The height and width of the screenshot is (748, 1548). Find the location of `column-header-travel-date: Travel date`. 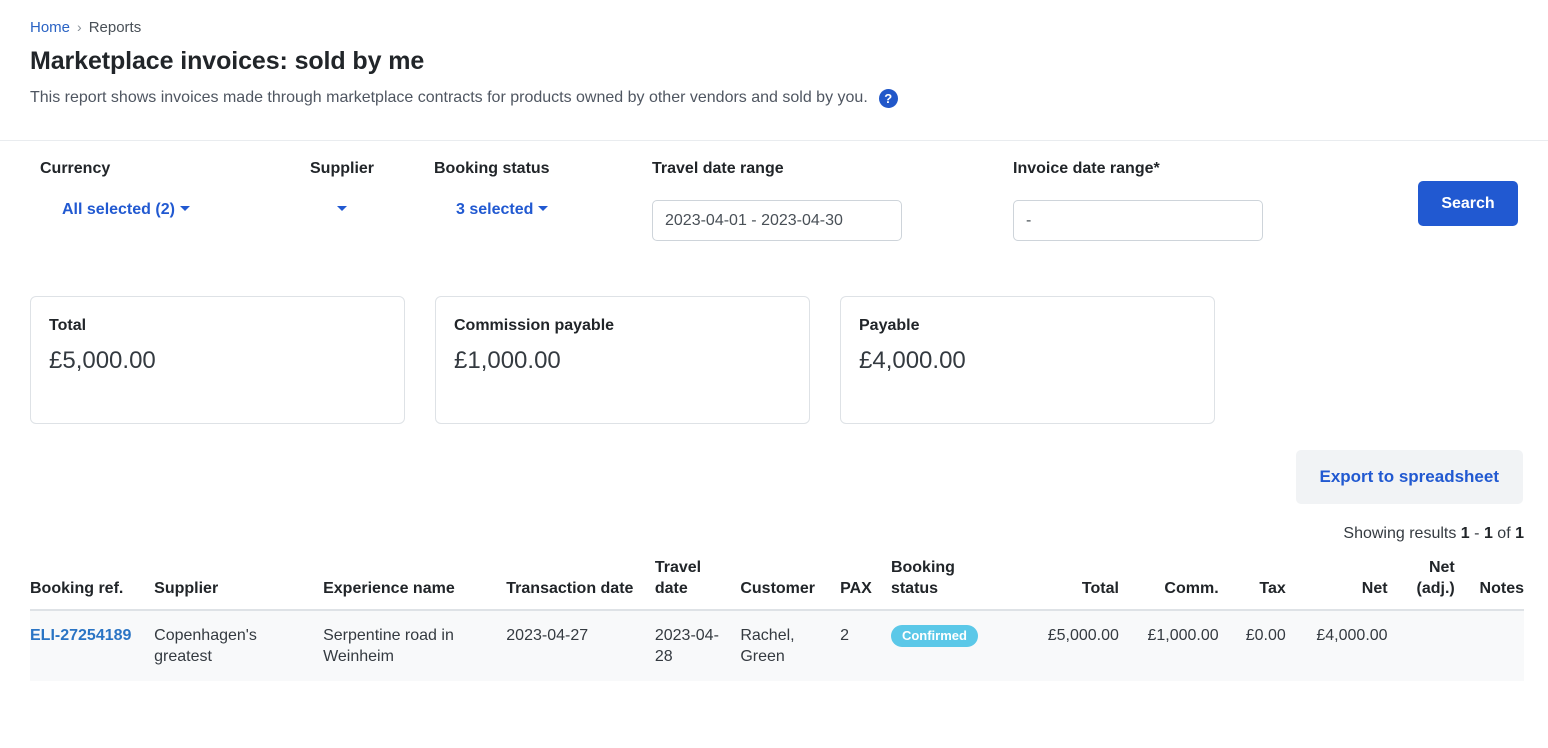

column-header-travel-date: Travel date is located at coordinates (697, 584).